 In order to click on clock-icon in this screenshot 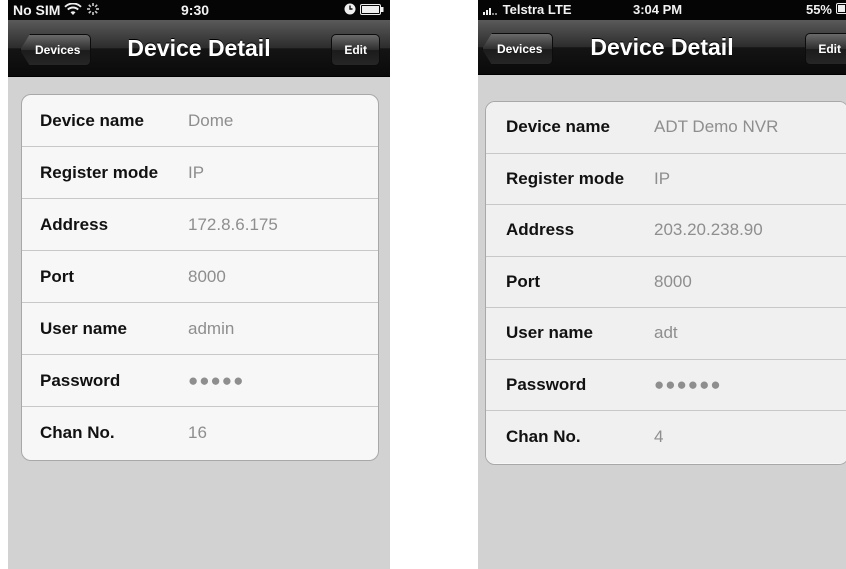, I will do `click(350, 10)`.